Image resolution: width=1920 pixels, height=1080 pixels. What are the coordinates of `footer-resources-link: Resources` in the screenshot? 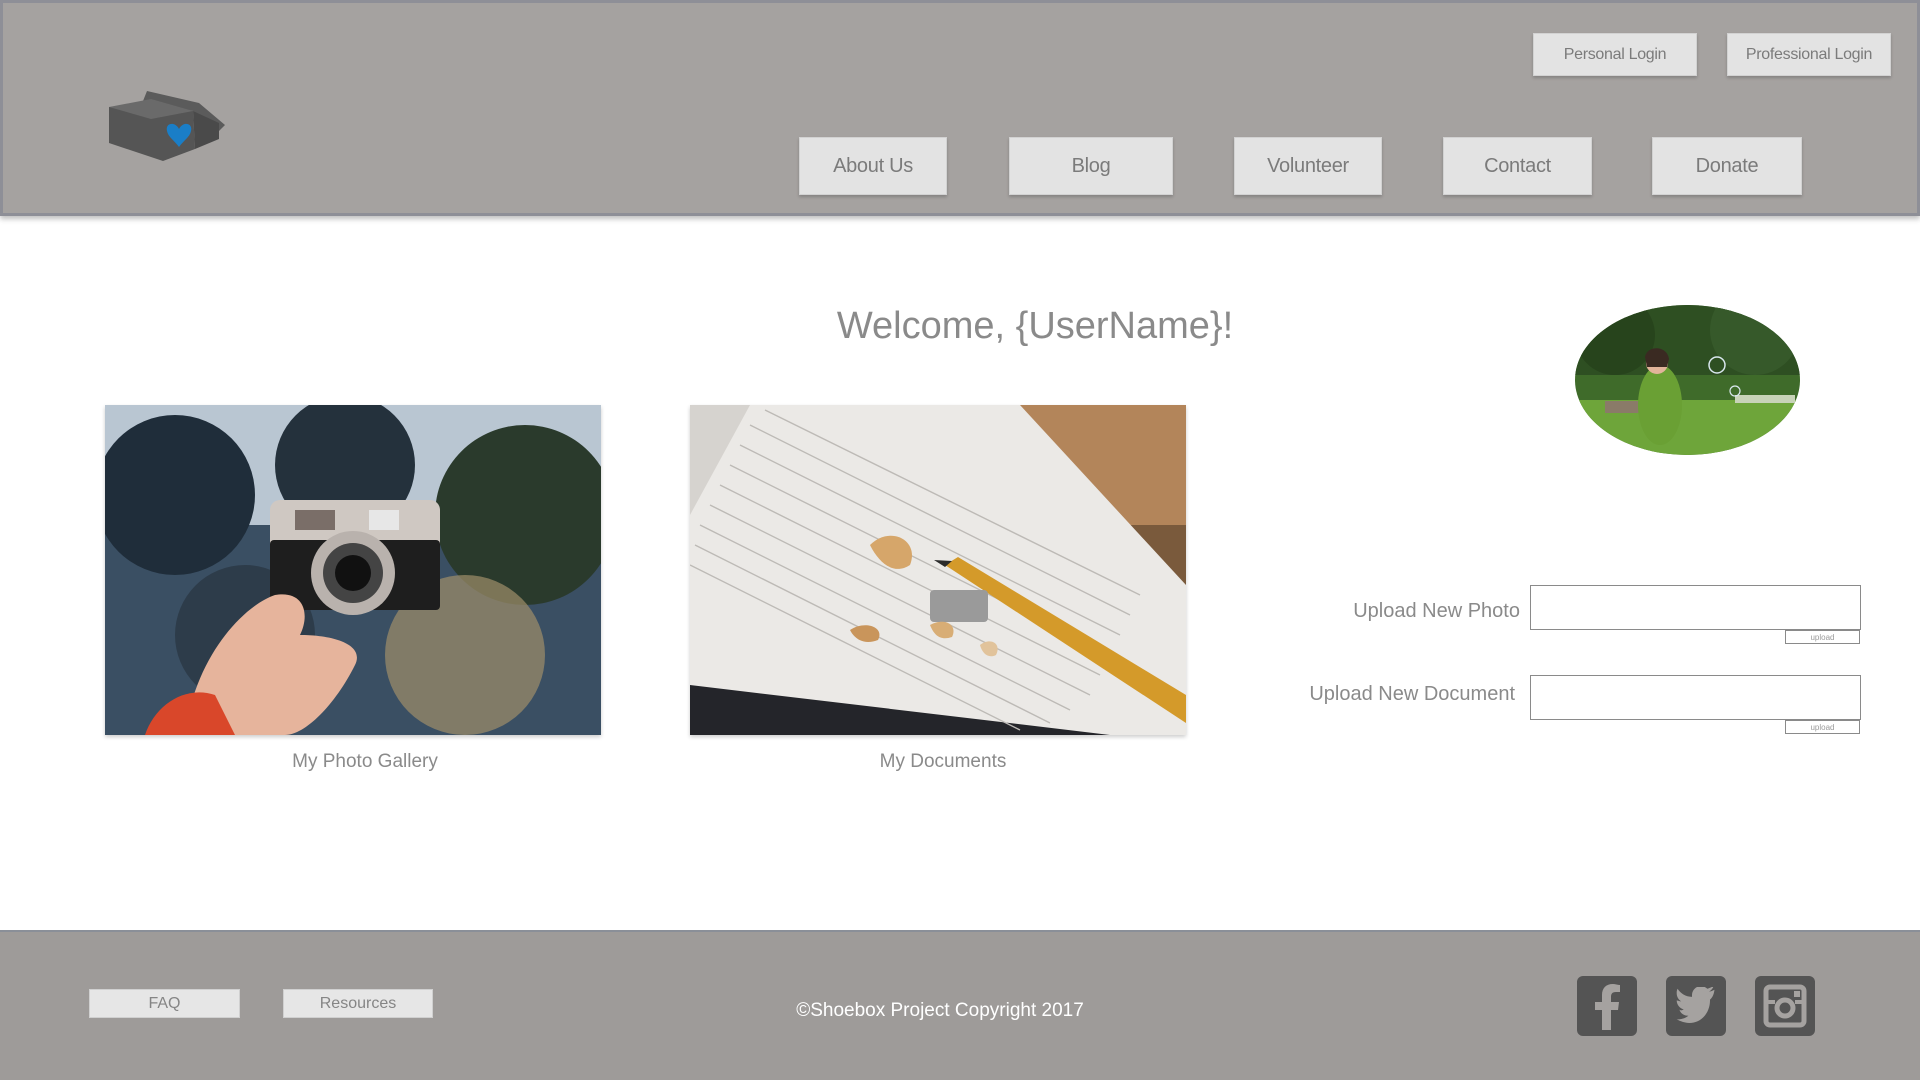 It's located at (358, 1003).